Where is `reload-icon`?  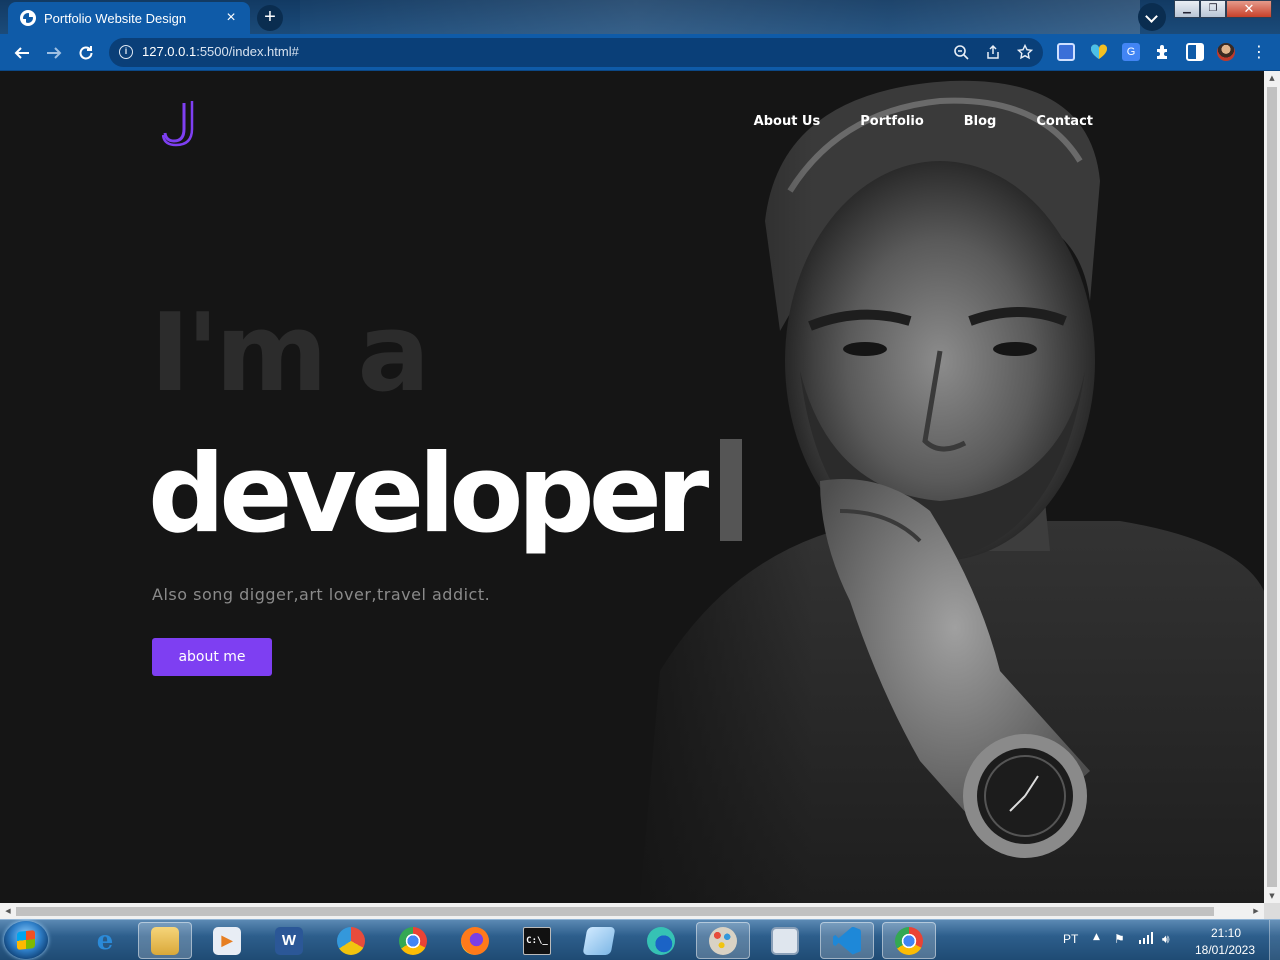
reload-icon is located at coordinates (86, 53).